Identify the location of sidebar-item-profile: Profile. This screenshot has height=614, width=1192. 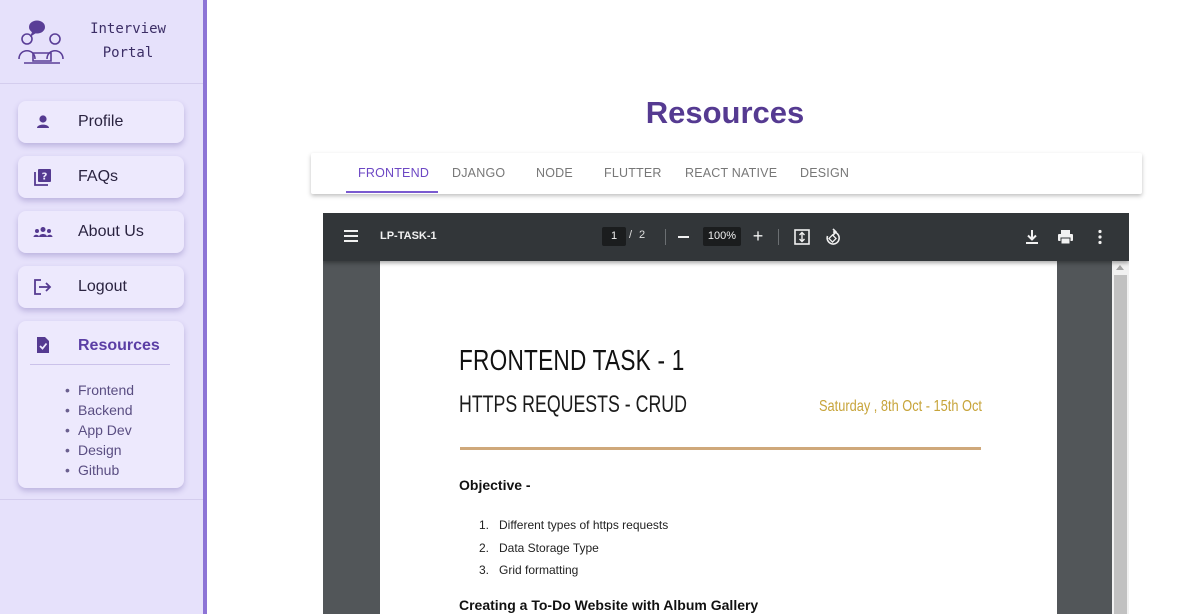
(101, 122).